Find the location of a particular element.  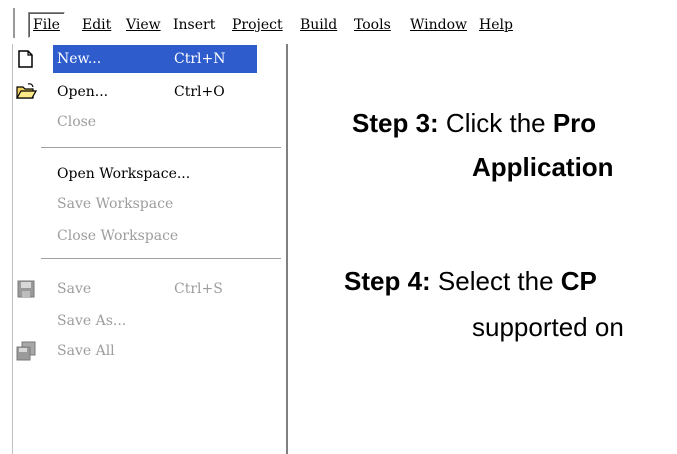

menu-edit-label: Edit is located at coordinates (97, 25).